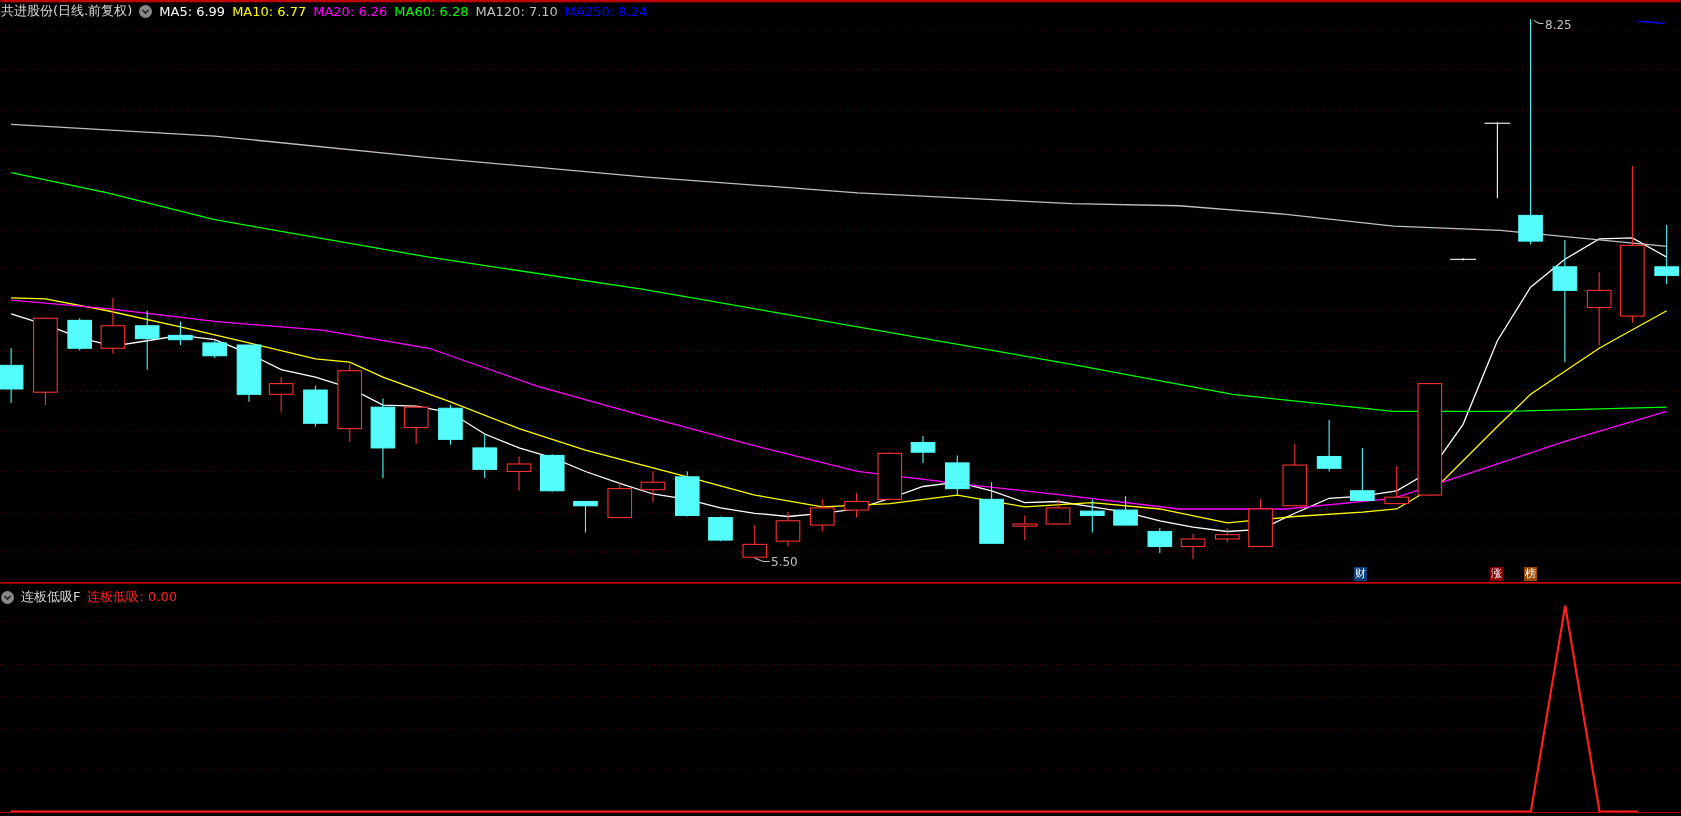  Describe the element at coordinates (516, 11) in the screenshot. I see `indicator-value: MA120: 7.10` at that location.